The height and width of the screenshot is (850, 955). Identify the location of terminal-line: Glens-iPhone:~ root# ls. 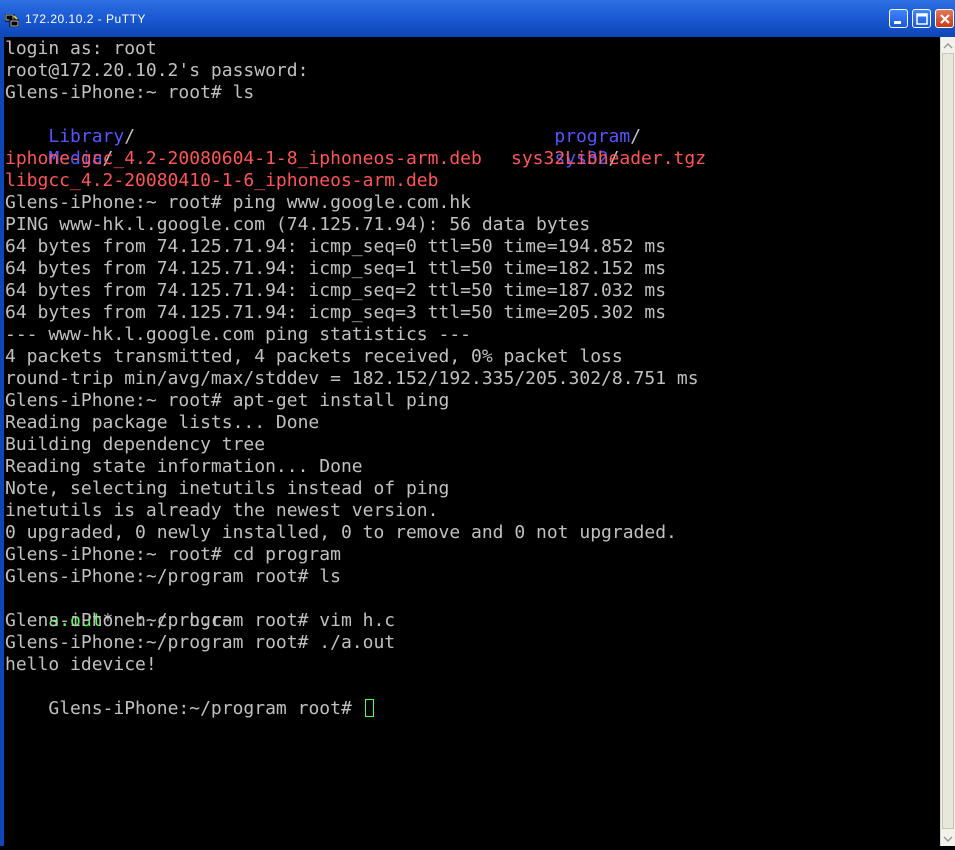
(130, 92).